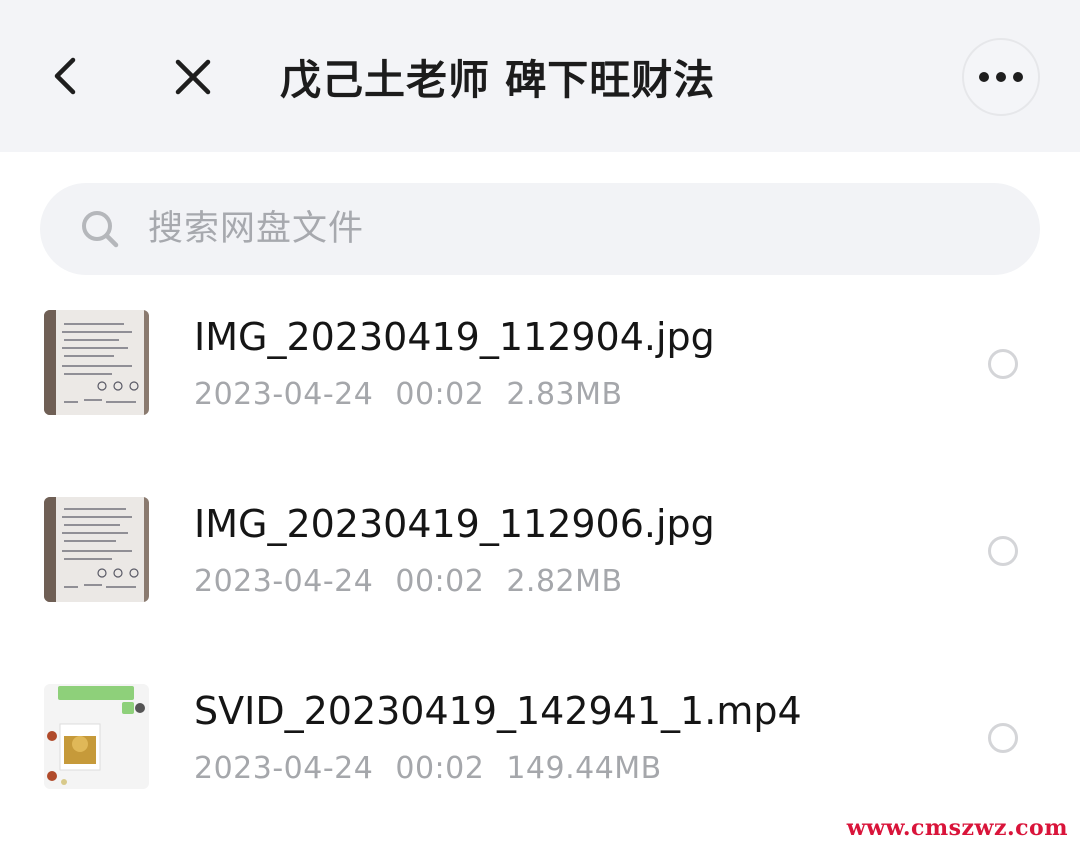  I want to click on file-meta: 2023-04-24 00:02 149.44MB, so click(439, 769).